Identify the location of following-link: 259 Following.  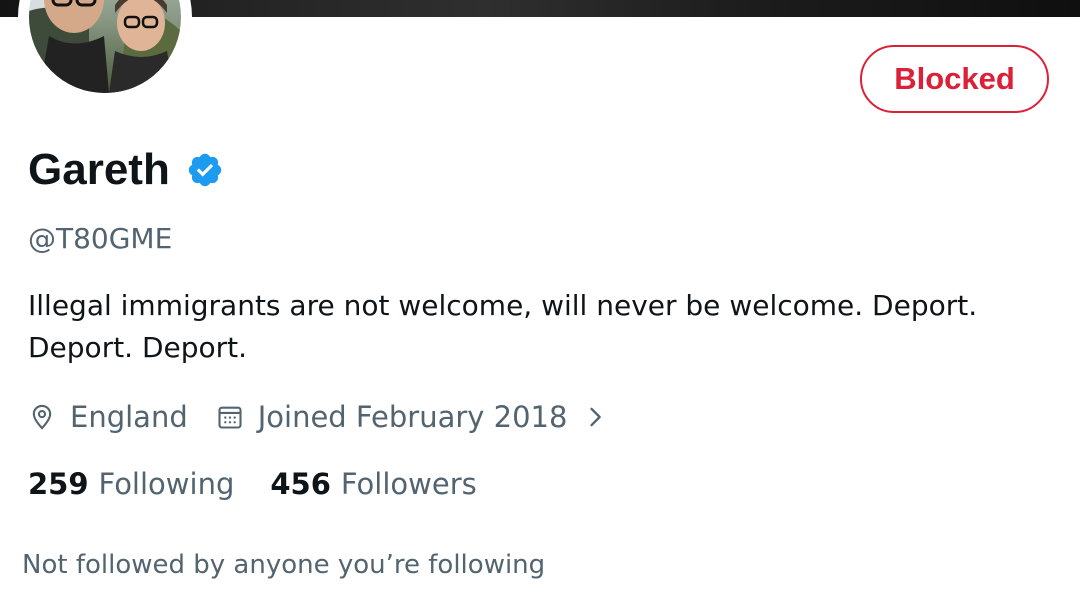
(131, 484).